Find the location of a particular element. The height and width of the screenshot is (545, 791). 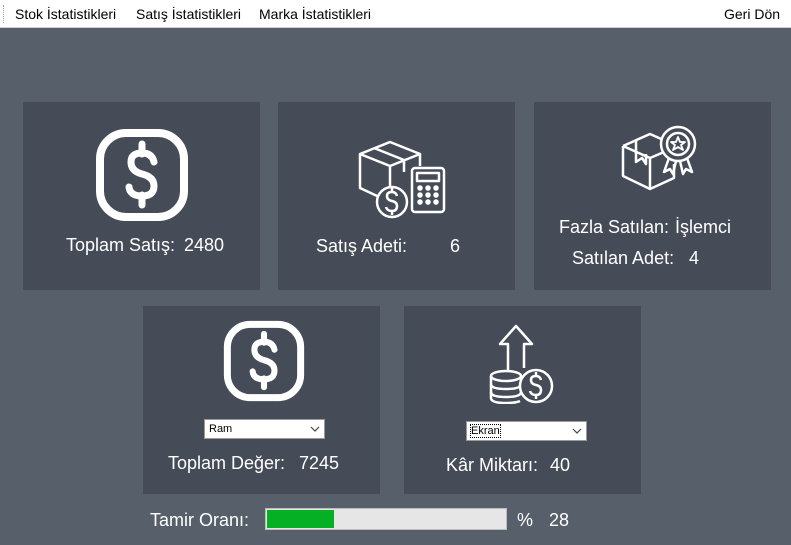

profit-card: Ekran Kâr Miktarı: 40 is located at coordinates (522, 400).